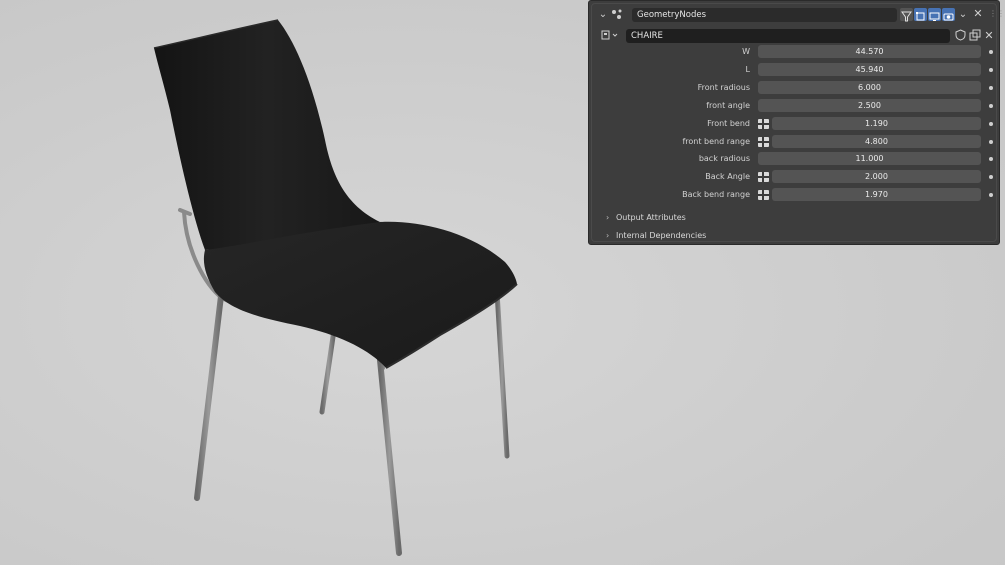  I want to click on node-tree-icon, so click(611, 37).